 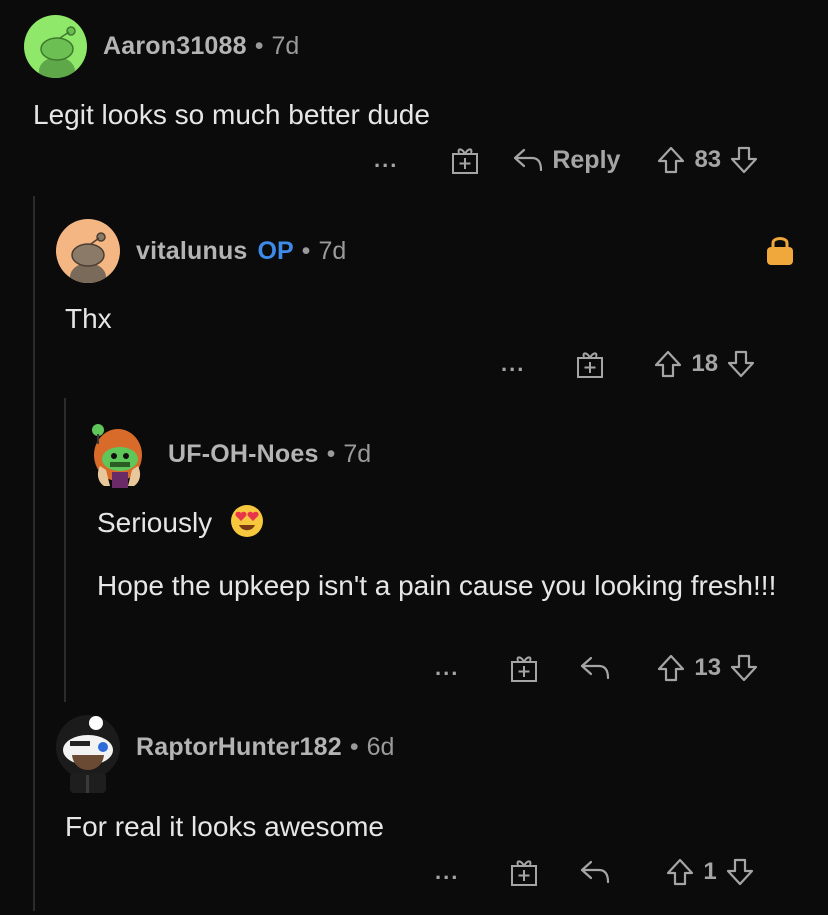 What do you see at coordinates (380, 746) in the screenshot?
I see `comment-age: 6d` at bounding box center [380, 746].